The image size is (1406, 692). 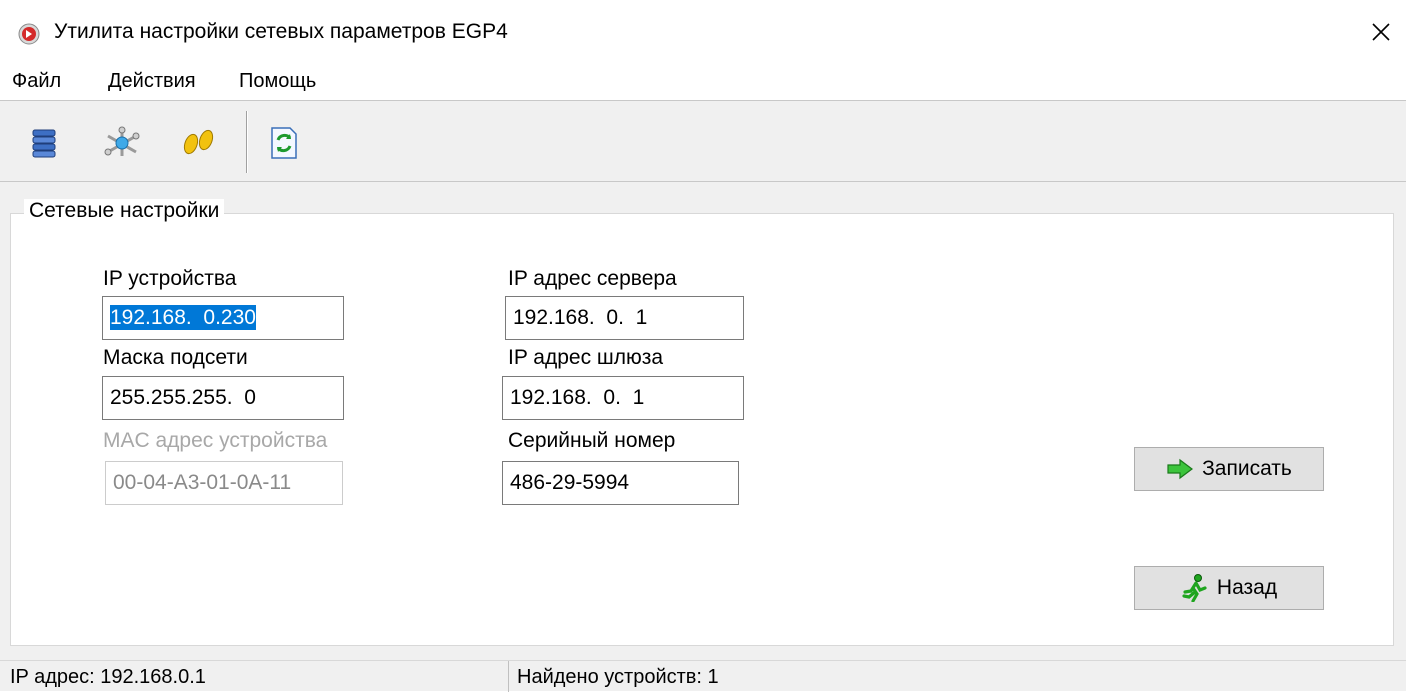 What do you see at coordinates (29, 34) in the screenshot?
I see `app-icon` at bounding box center [29, 34].